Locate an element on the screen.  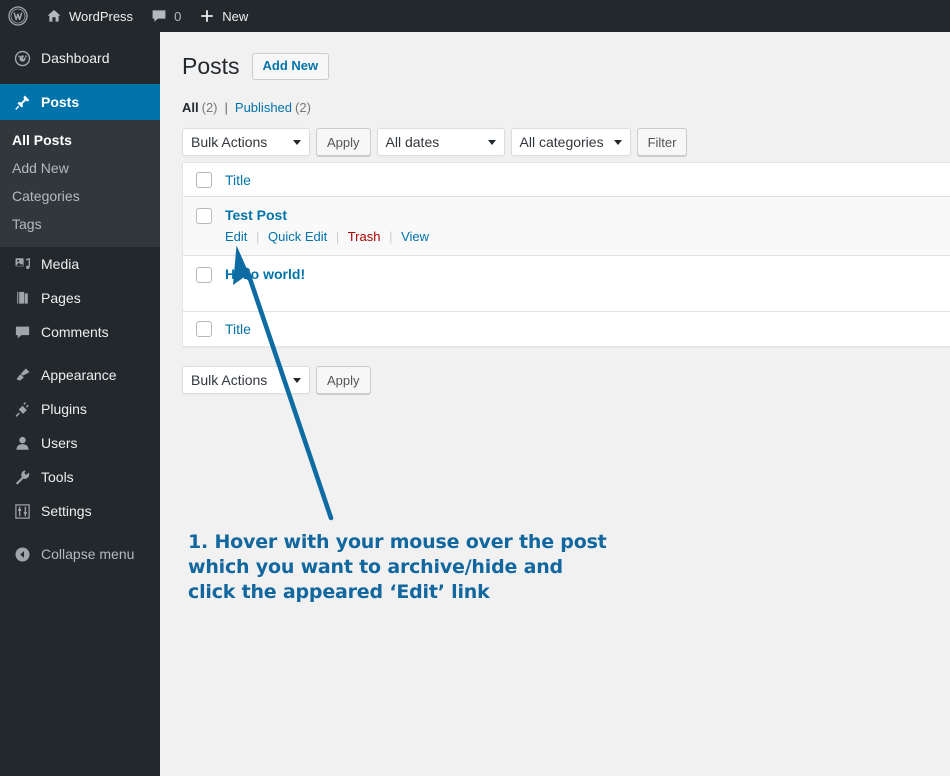
sidebar-item-tools: Tools is located at coordinates (80, 477).